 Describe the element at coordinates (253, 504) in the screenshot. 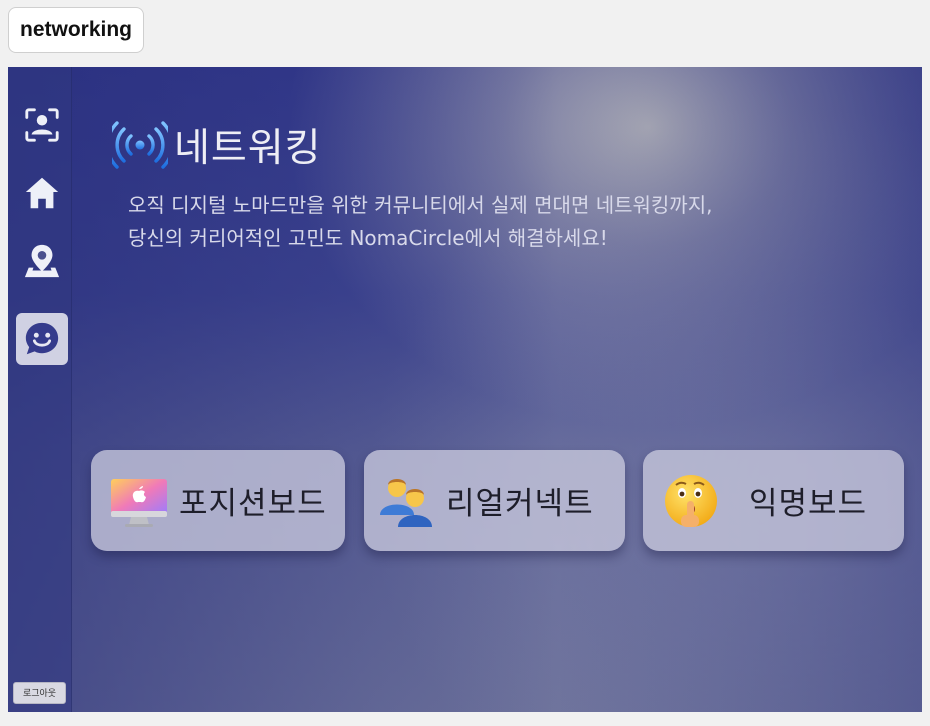

I see `position-board-label: 포지션보드` at that location.